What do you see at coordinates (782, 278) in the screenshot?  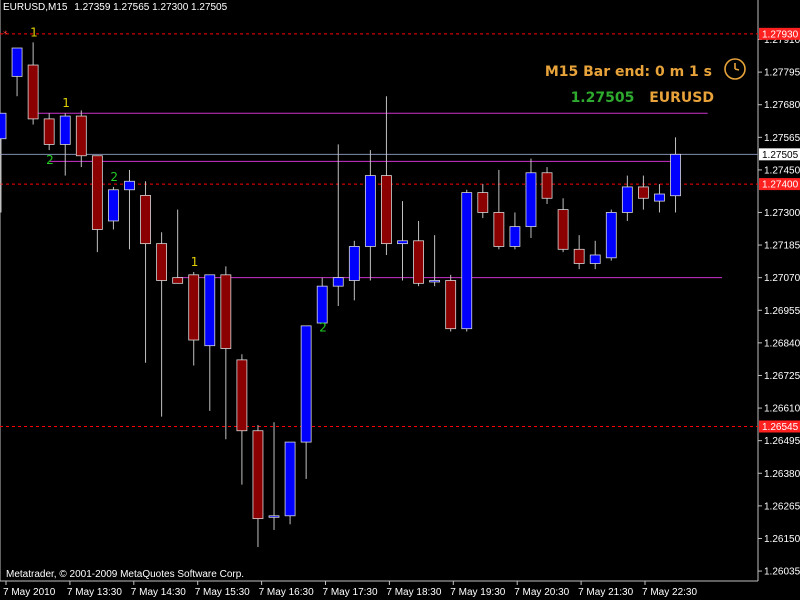 I see `y-tick-label: 1.27070` at bounding box center [782, 278].